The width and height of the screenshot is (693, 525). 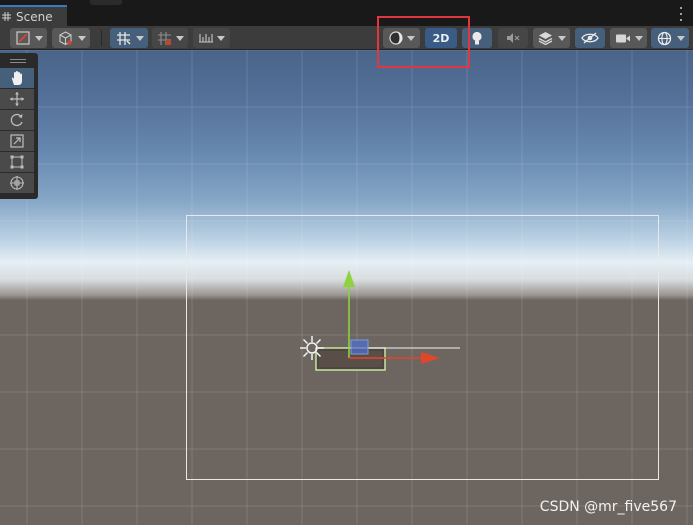 I want to click on scale-tool, so click(x=17, y=141).